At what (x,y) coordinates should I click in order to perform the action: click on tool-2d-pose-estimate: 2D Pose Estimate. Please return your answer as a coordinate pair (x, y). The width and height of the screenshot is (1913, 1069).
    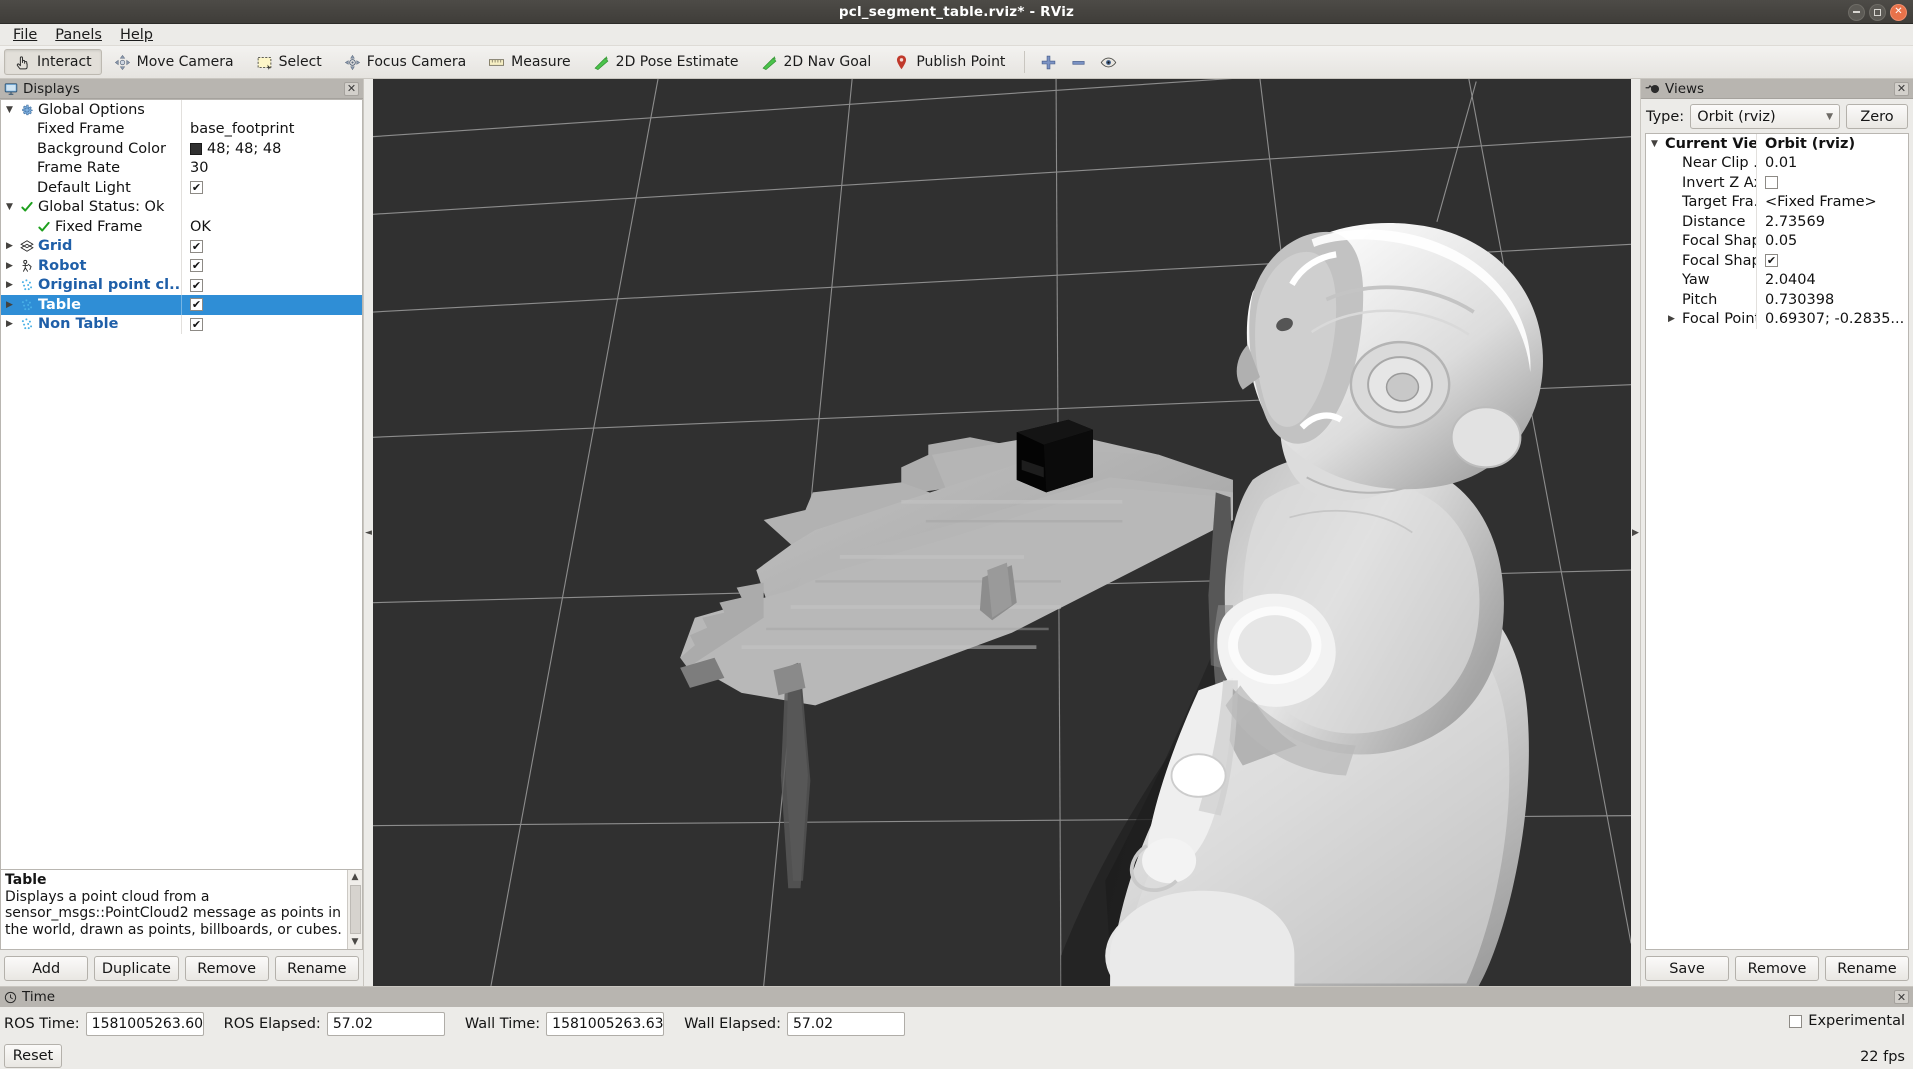
    Looking at the image, I should click on (666, 62).